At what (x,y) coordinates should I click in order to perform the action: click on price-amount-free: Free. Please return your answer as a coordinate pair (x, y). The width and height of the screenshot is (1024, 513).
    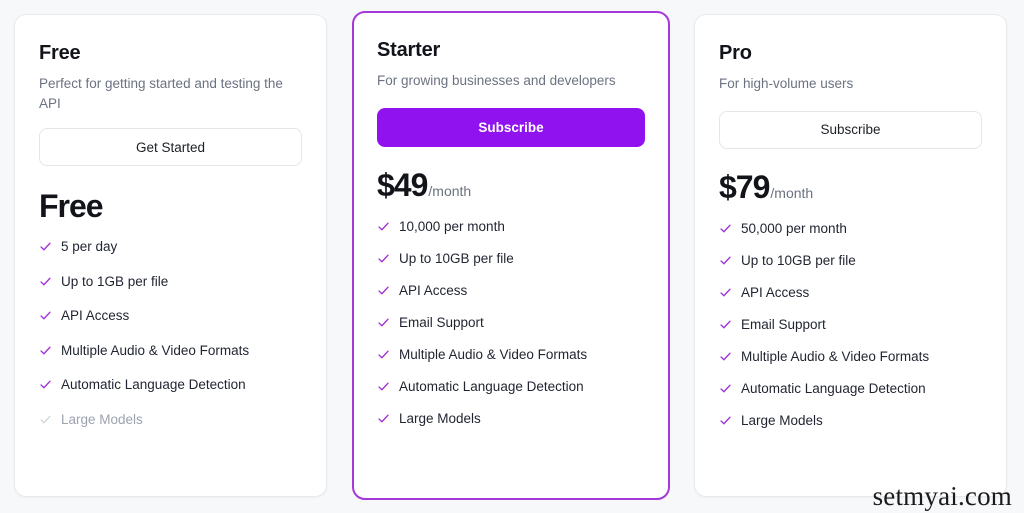
    Looking at the image, I should click on (71, 206).